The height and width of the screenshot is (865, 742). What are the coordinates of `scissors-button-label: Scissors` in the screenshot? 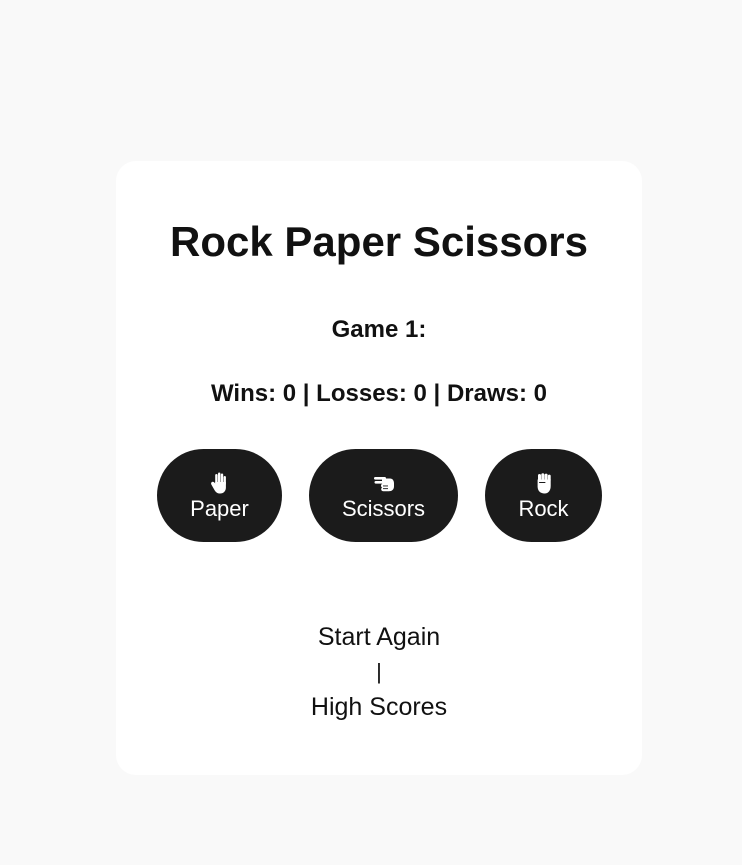 It's located at (383, 508).